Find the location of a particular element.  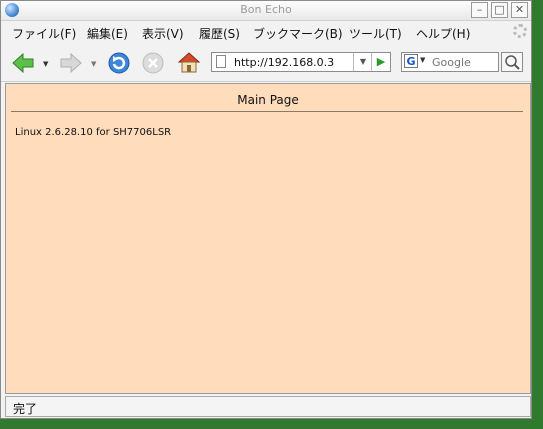

search-button is located at coordinates (512, 62).